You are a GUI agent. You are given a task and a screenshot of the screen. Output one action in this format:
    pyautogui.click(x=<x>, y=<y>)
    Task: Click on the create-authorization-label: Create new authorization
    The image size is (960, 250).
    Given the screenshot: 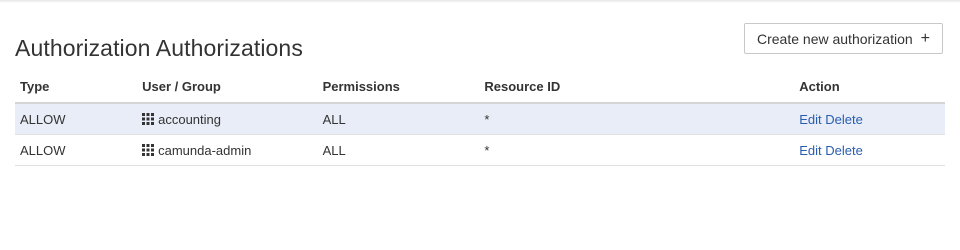 What is the action you would take?
    pyautogui.click(x=835, y=38)
    